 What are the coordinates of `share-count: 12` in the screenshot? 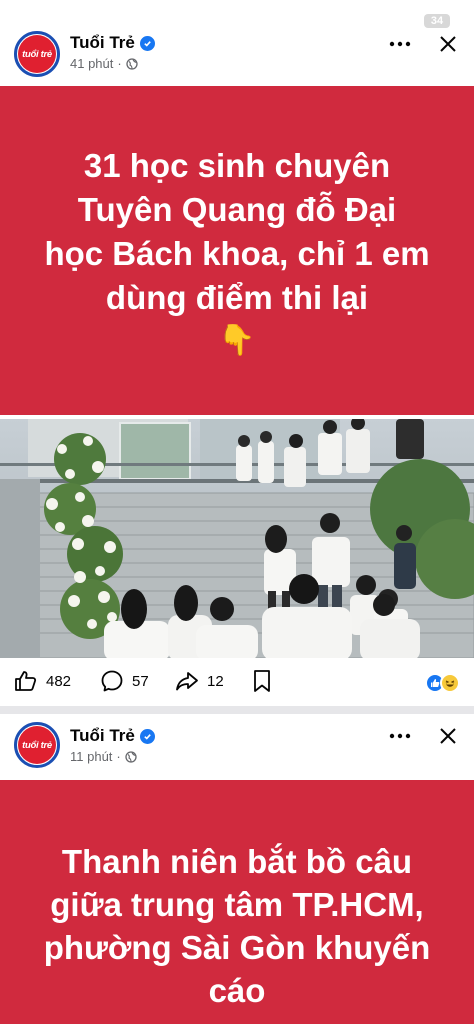 It's located at (215, 681).